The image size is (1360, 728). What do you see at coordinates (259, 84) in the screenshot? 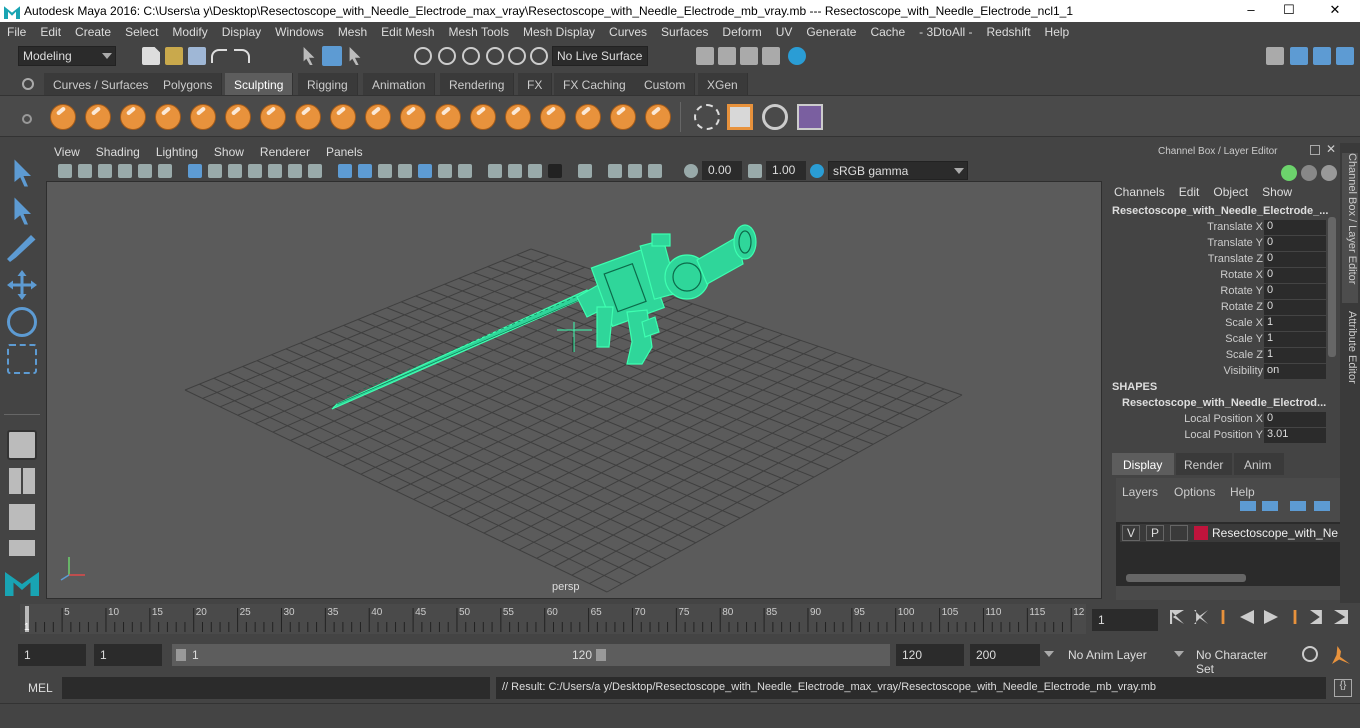
I see `shelf-tab-sculpting: Sculpting` at bounding box center [259, 84].